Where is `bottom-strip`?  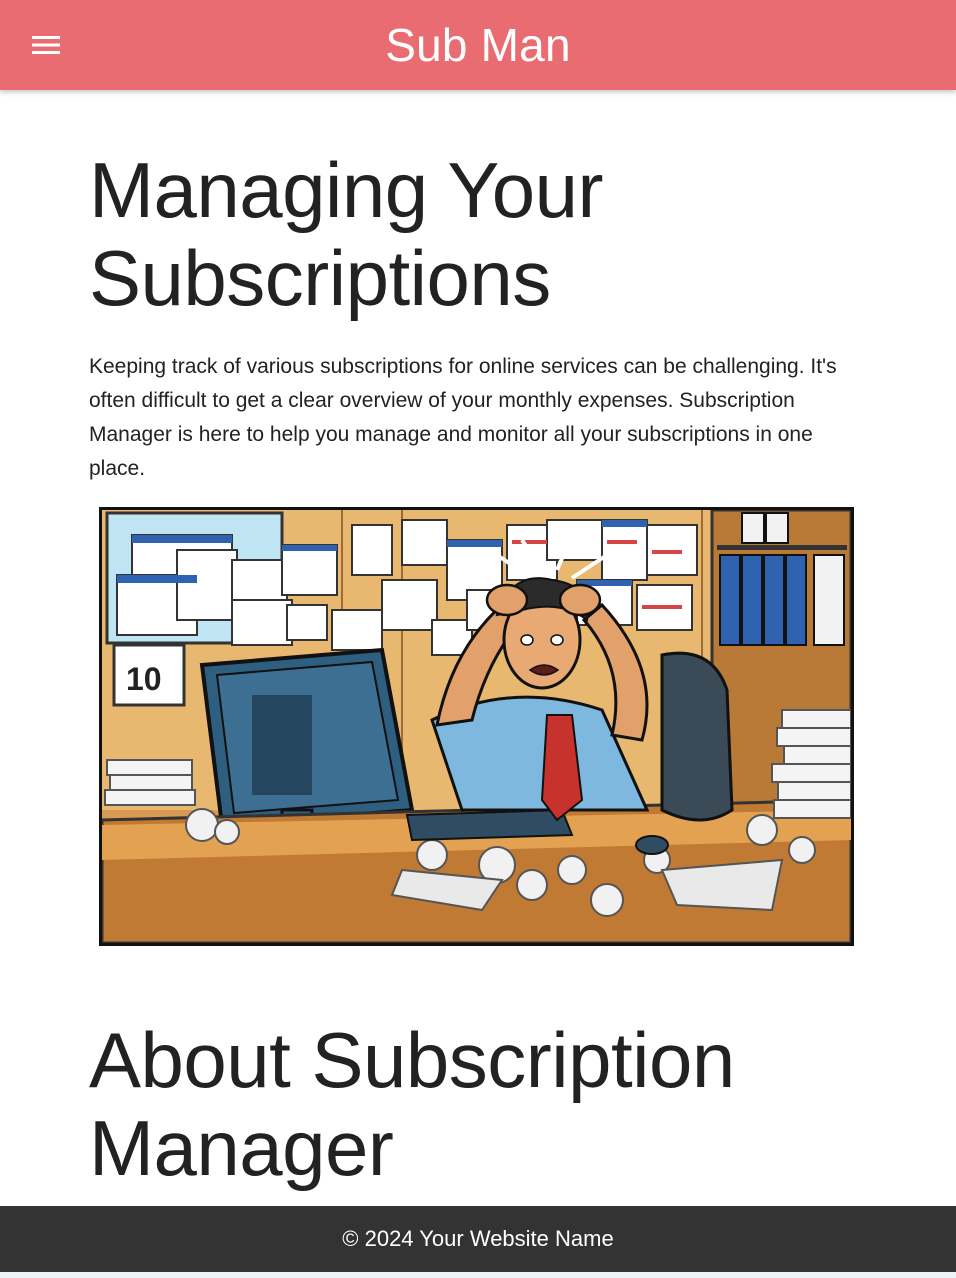 bottom-strip is located at coordinates (478, 1275).